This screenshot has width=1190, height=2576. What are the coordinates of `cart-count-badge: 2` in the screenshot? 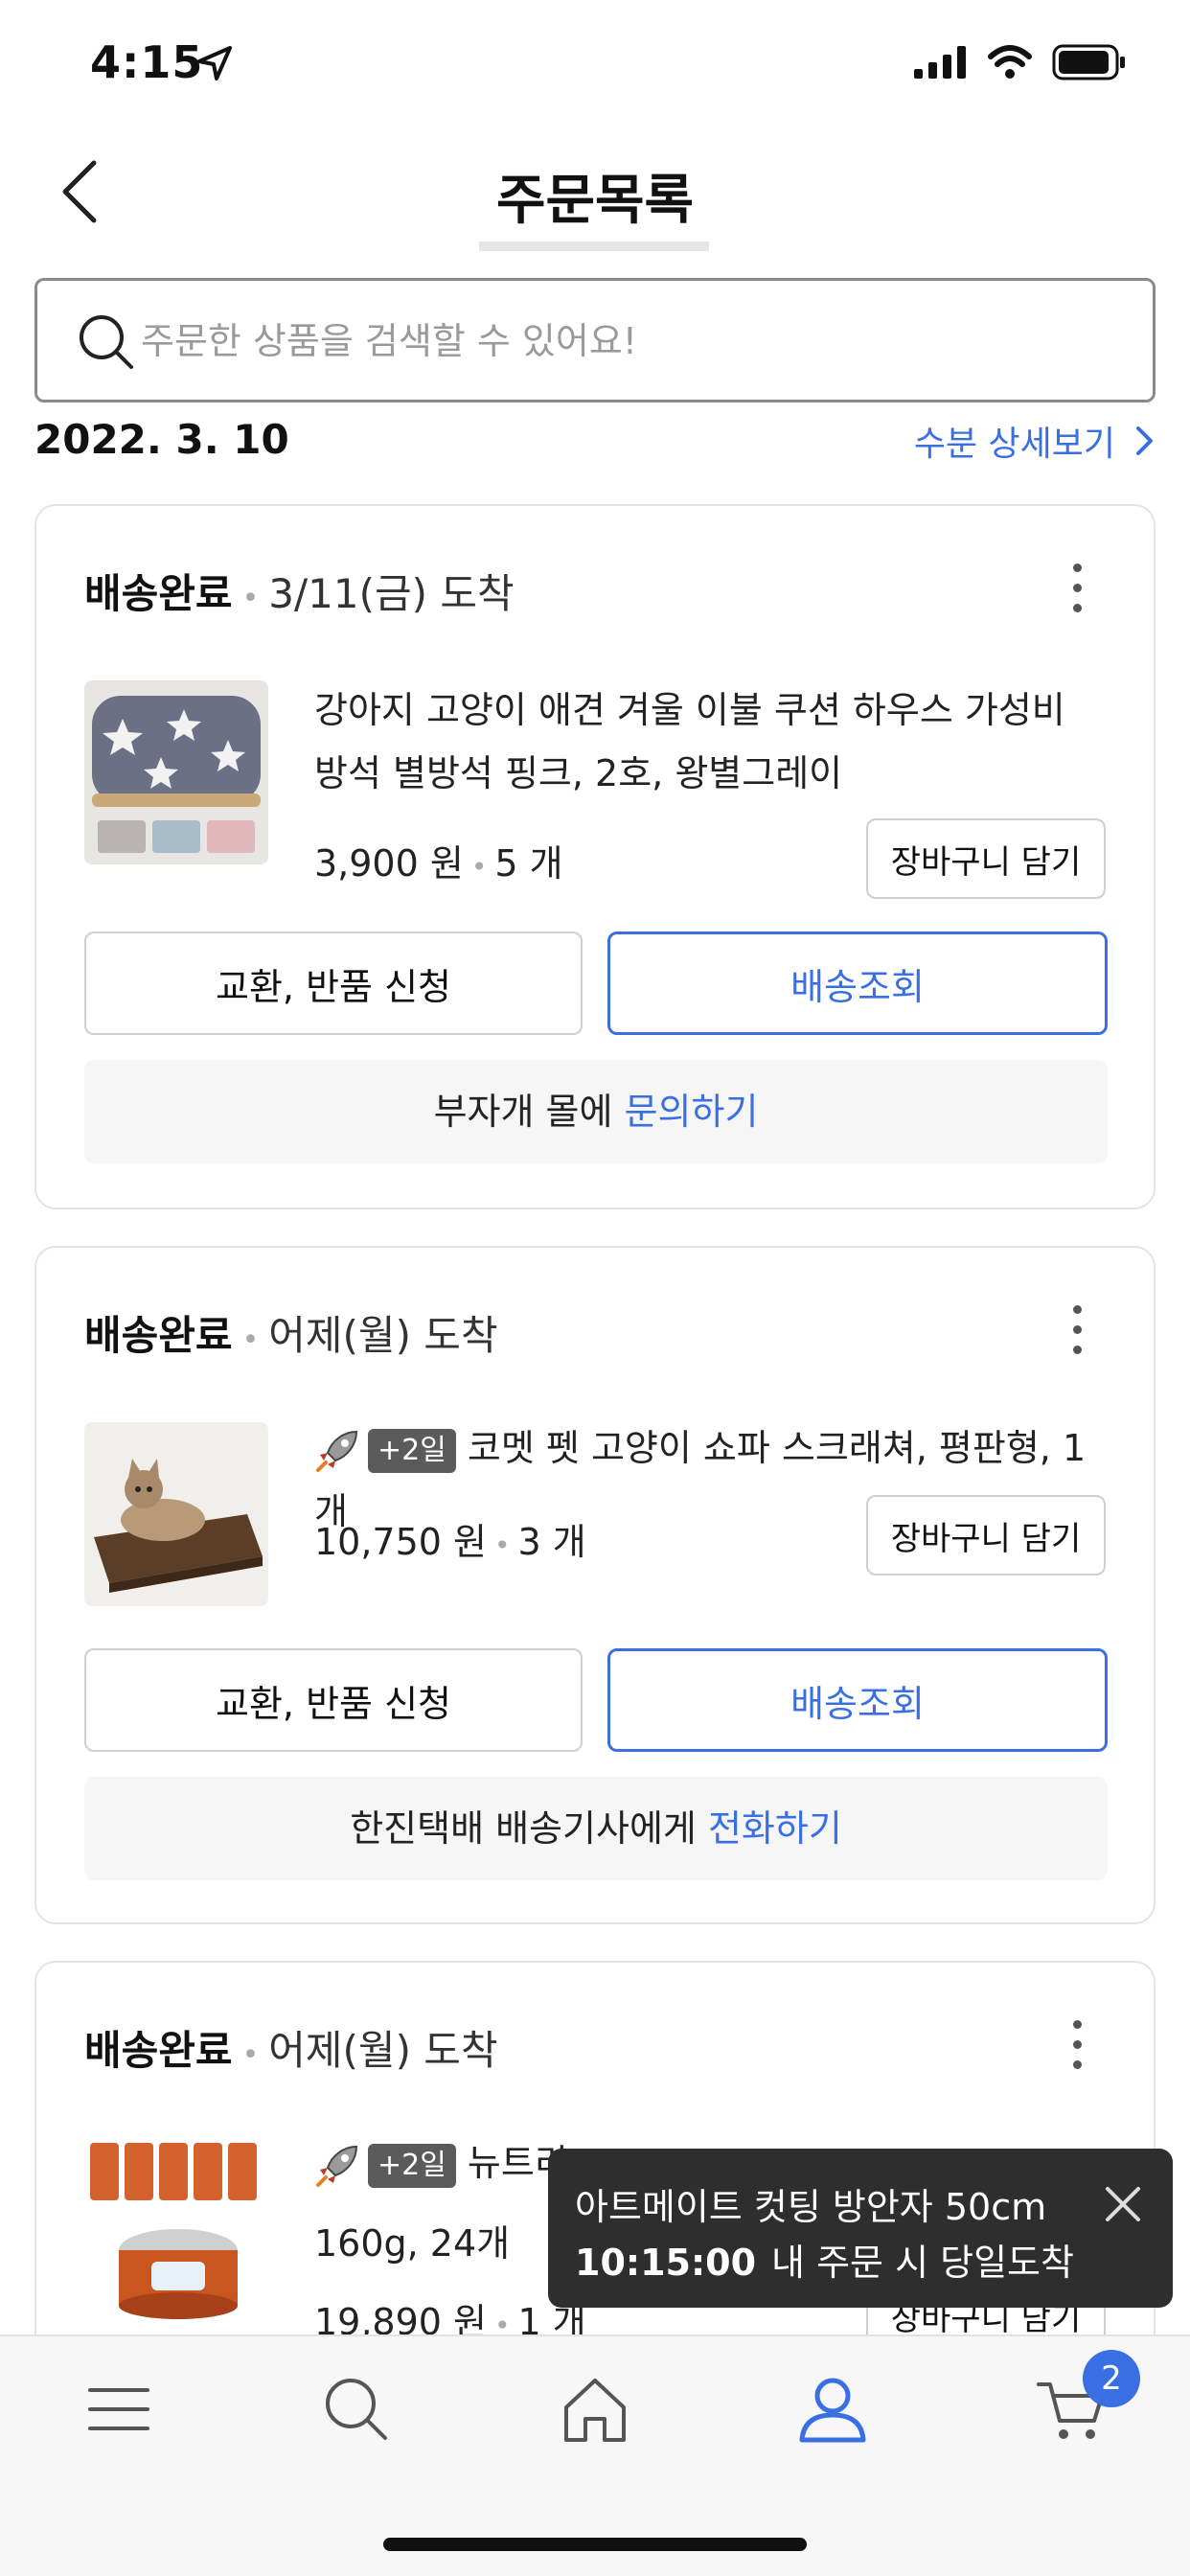 It's located at (1111, 2378).